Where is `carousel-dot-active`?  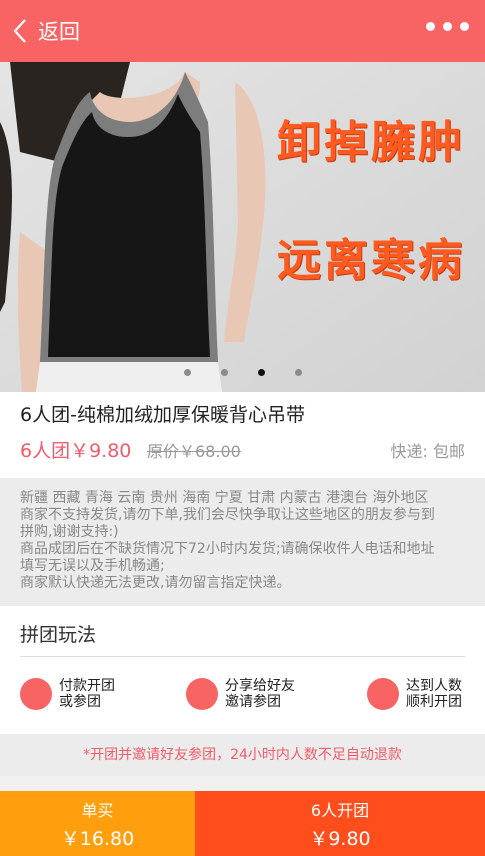
carousel-dot-active is located at coordinates (261, 372).